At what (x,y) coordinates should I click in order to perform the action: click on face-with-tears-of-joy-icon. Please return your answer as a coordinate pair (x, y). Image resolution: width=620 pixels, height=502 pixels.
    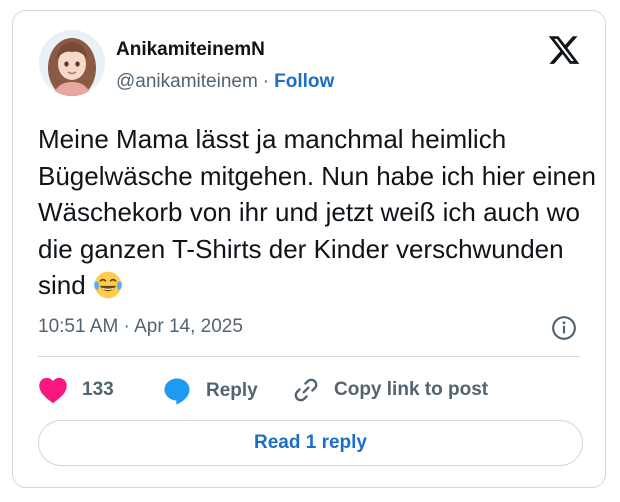
    Looking at the image, I should click on (108, 285).